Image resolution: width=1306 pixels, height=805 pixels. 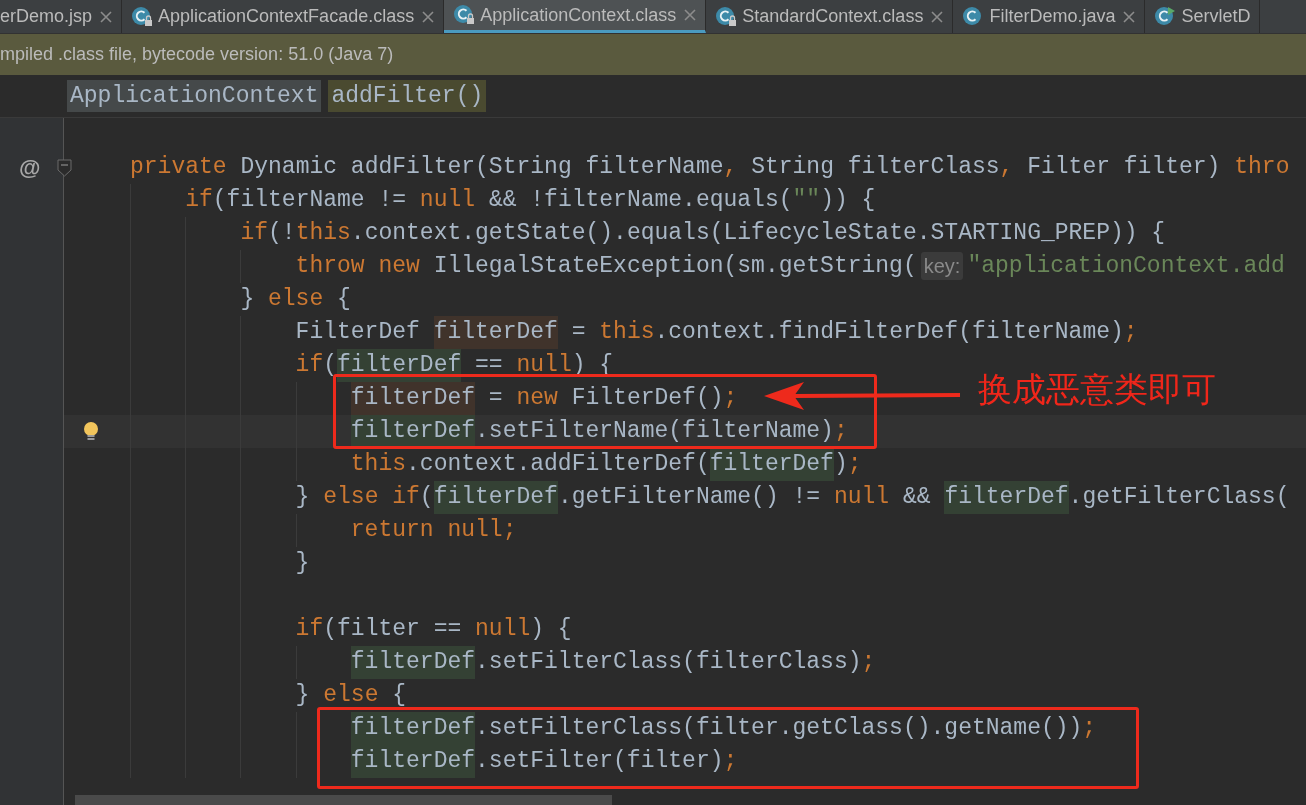 I want to click on code-line: filterDef.setFilter(filter);, so click(x=544, y=761).